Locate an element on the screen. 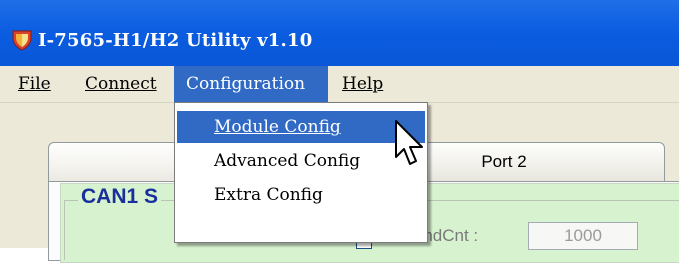 The height and width of the screenshot is (263, 679). menu-connect: Connect is located at coordinates (121, 84).